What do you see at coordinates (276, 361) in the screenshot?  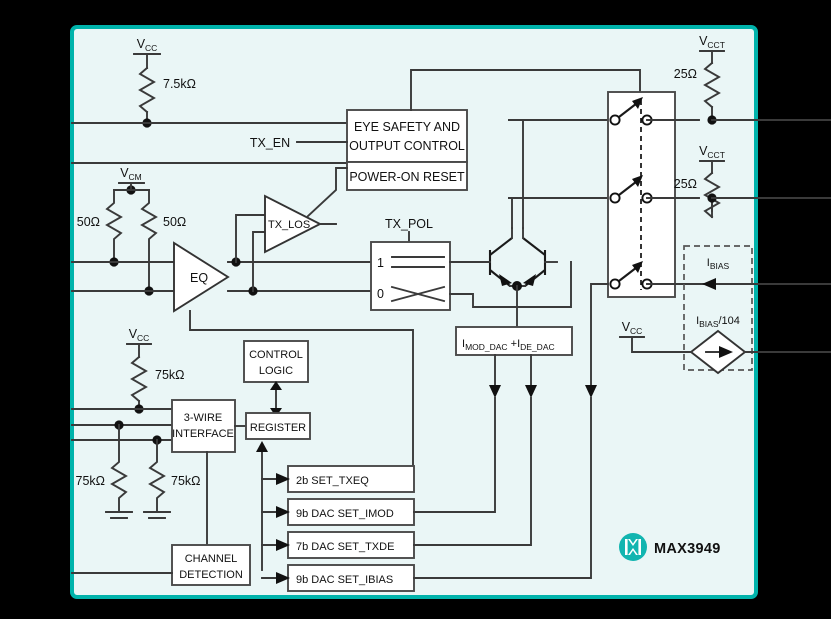 I see `control-logic-block: CONTROL LOGIC` at bounding box center [276, 361].